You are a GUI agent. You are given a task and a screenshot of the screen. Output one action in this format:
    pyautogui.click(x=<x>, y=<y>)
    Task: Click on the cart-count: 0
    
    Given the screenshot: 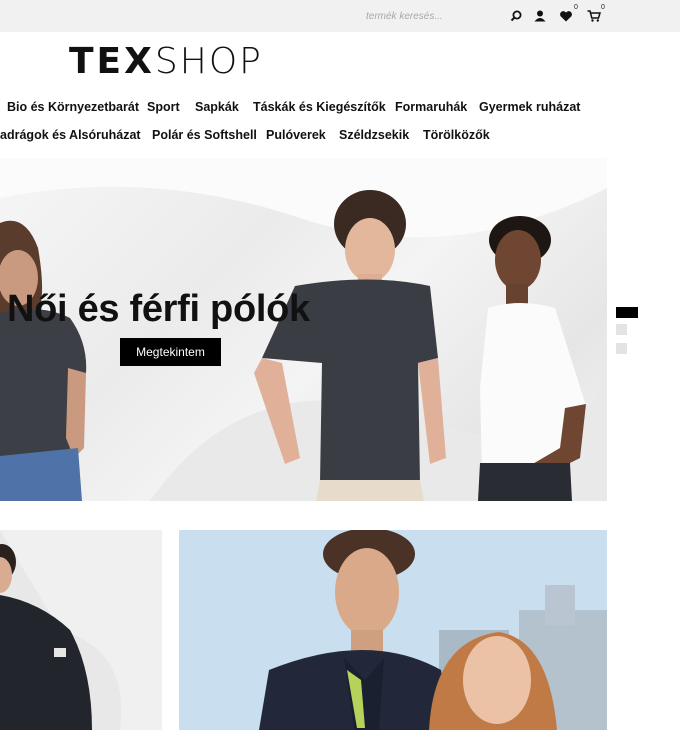 What is the action you would take?
    pyautogui.click(x=603, y=7)
    